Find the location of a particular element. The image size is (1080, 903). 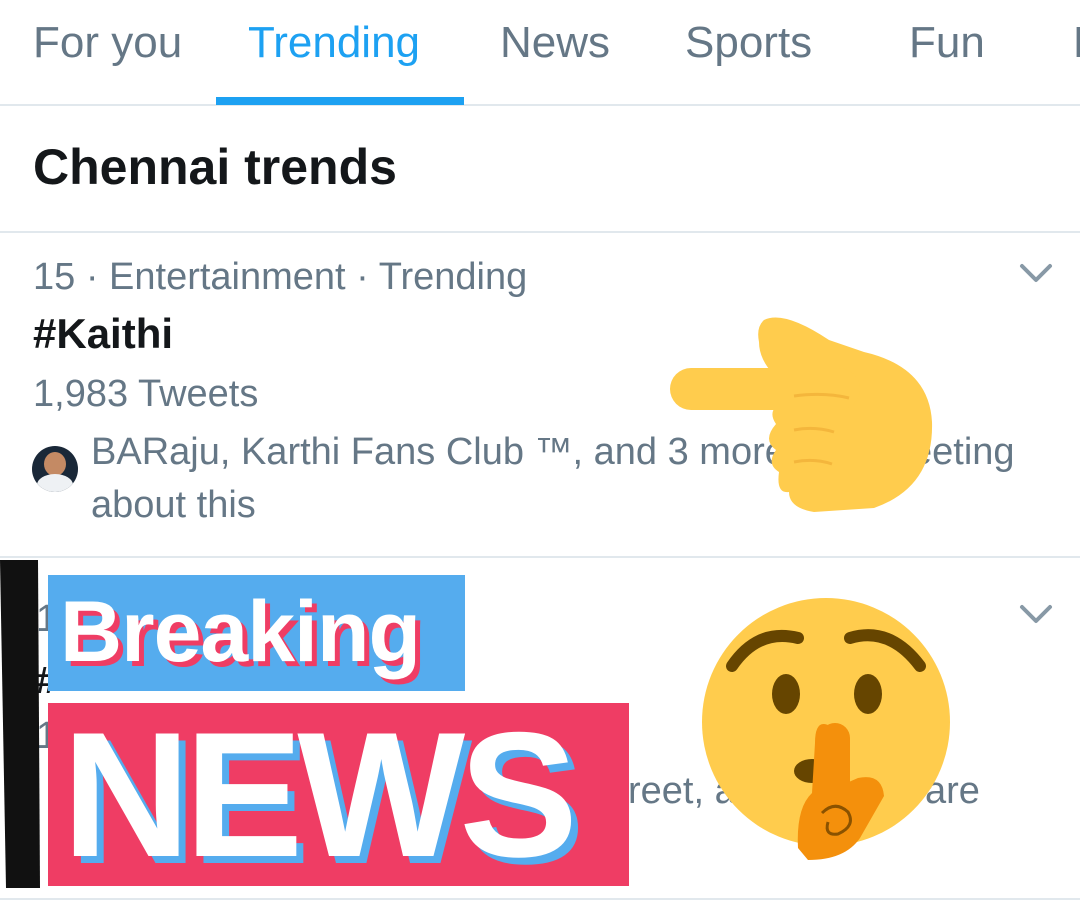

active-tab-indicator is located at coordinates (340, 101).